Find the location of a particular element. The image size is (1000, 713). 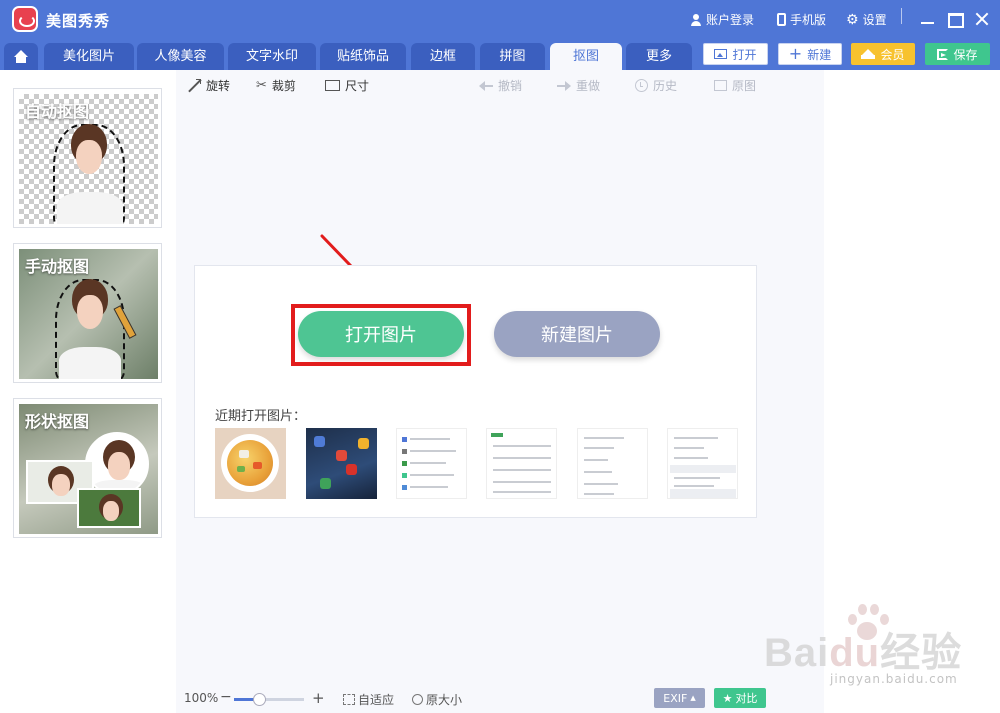

auto-cutout-thumbnail: 自动抠图 is located at coordinates (88, 159).